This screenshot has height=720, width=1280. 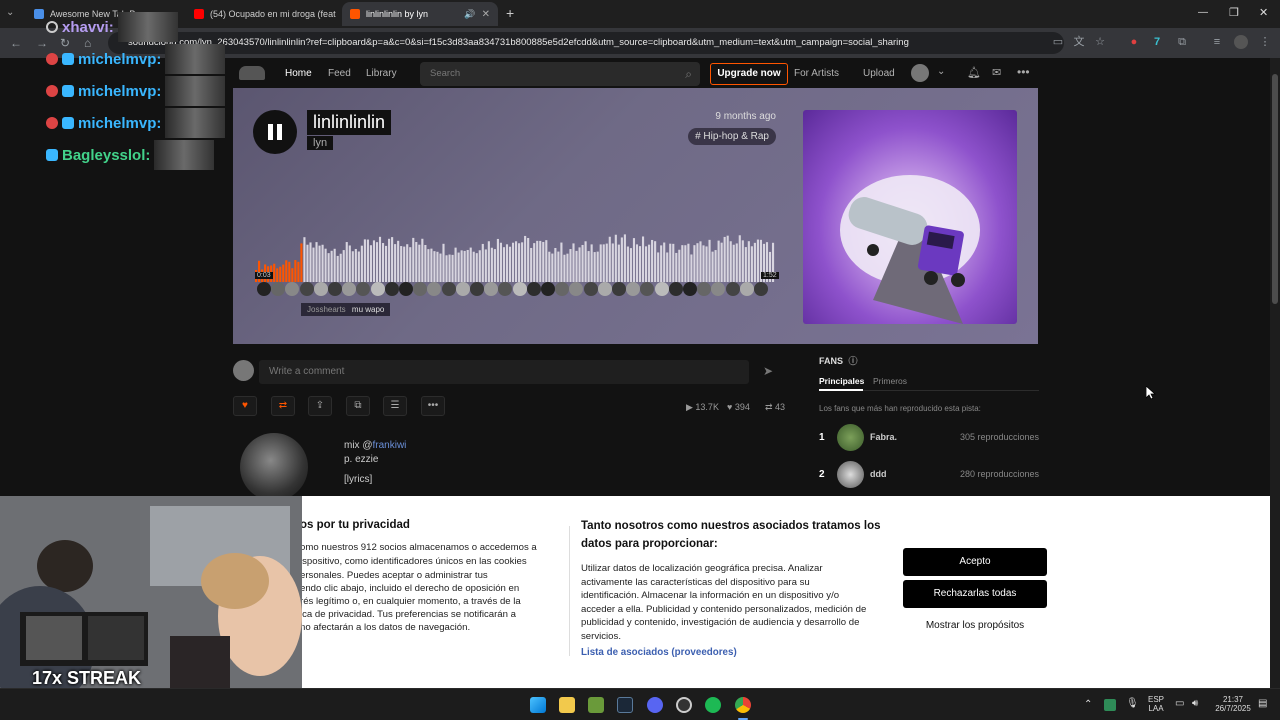 What do you see at coordinates (349, 122) in the screenshot?
I see `track-title: linlinlinlin` at bounding box center [349, 122].